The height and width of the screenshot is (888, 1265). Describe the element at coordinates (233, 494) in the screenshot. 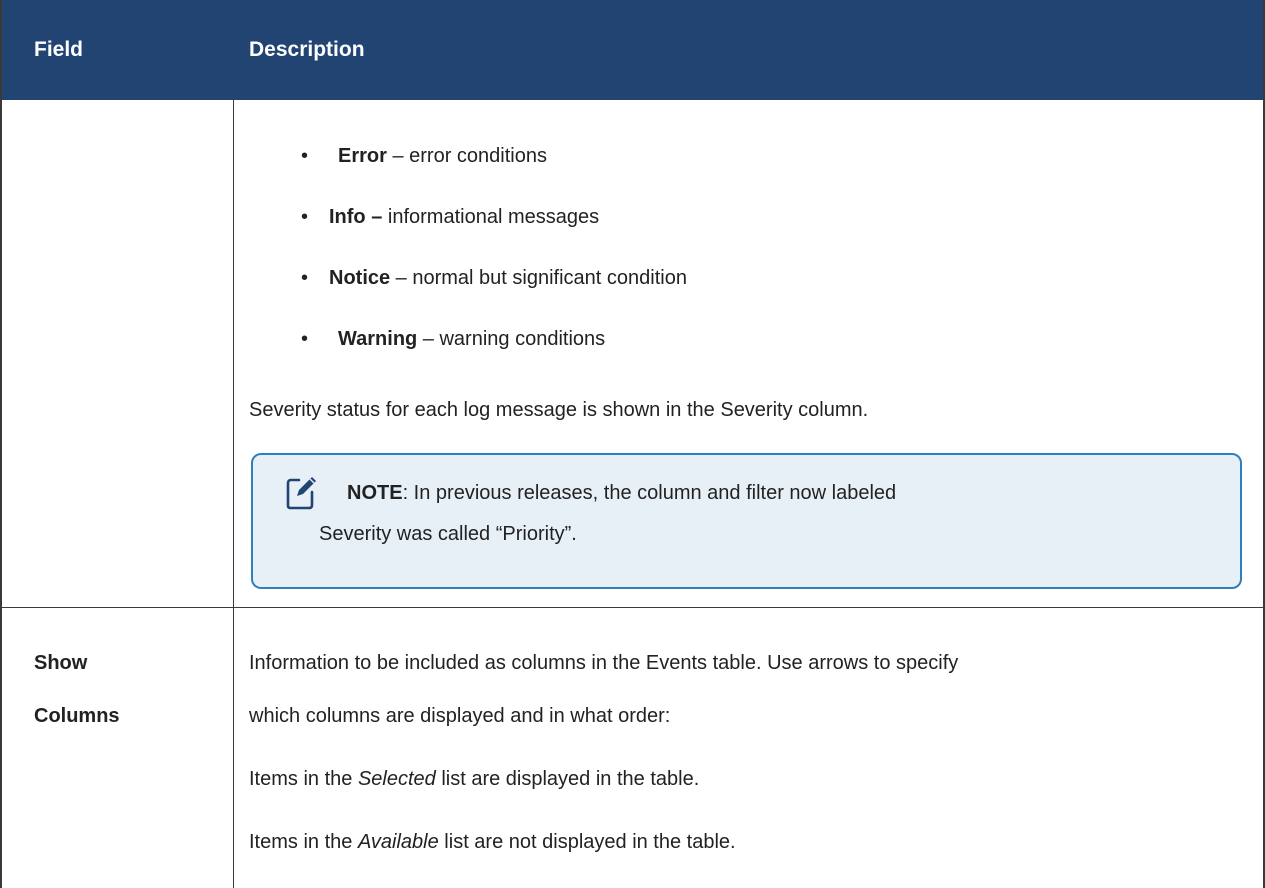

I see `column-divider` at that location.